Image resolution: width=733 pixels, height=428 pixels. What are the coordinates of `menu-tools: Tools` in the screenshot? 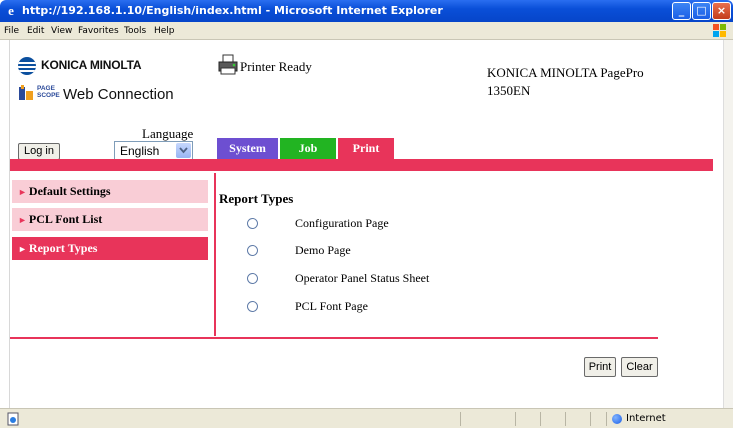 It's located at (135, 31).